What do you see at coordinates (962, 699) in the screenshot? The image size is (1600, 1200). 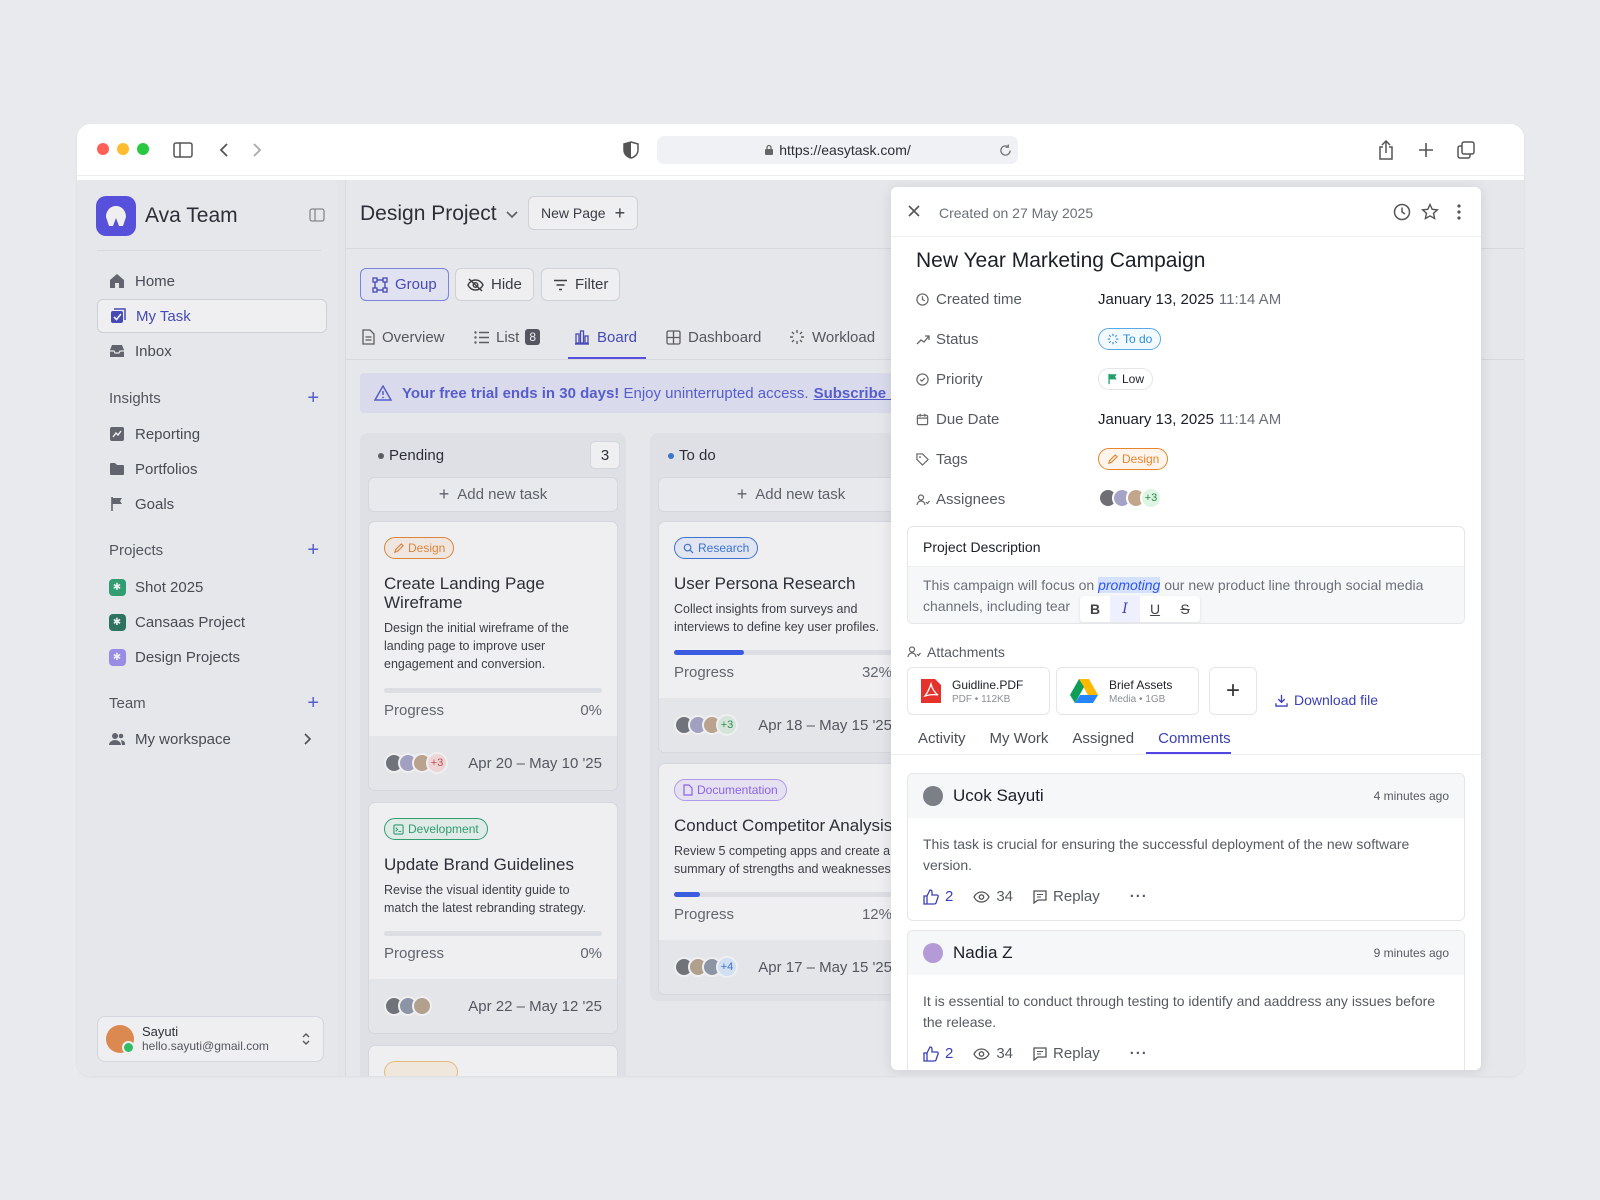 I see `file-type: PDF` at bounding box center [962, 699].